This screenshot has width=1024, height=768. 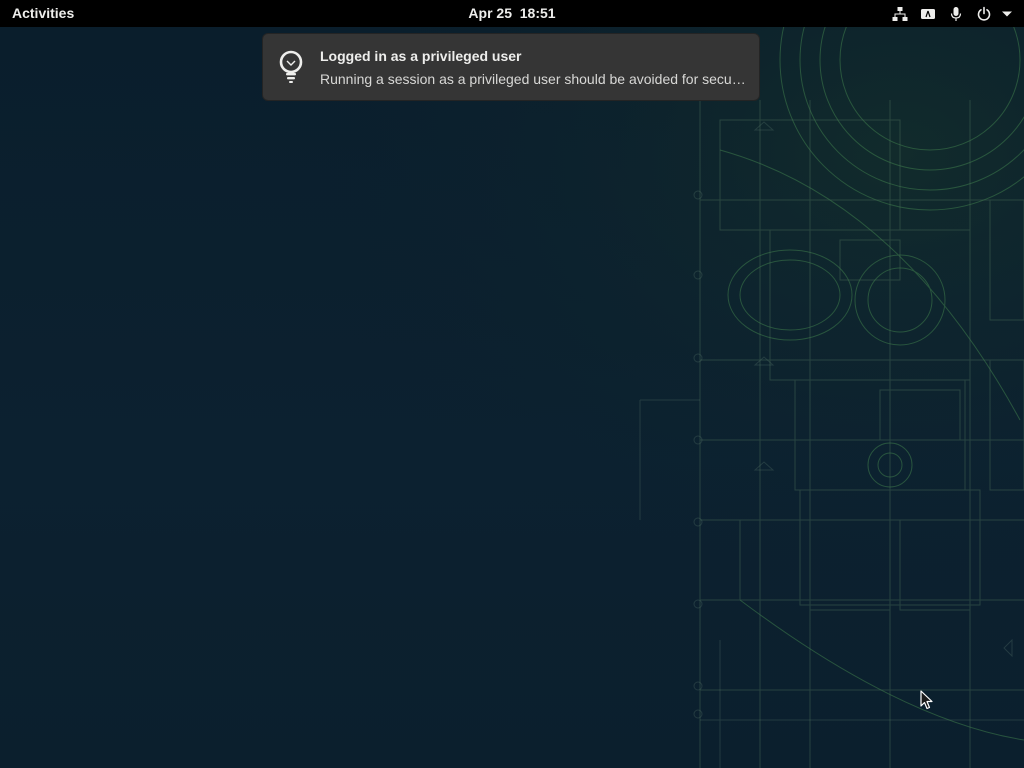 What do you see at coordinates (1007, 13) in the screenshot?
I see `chevron-down-icon` at bounding box center [1007, 13].